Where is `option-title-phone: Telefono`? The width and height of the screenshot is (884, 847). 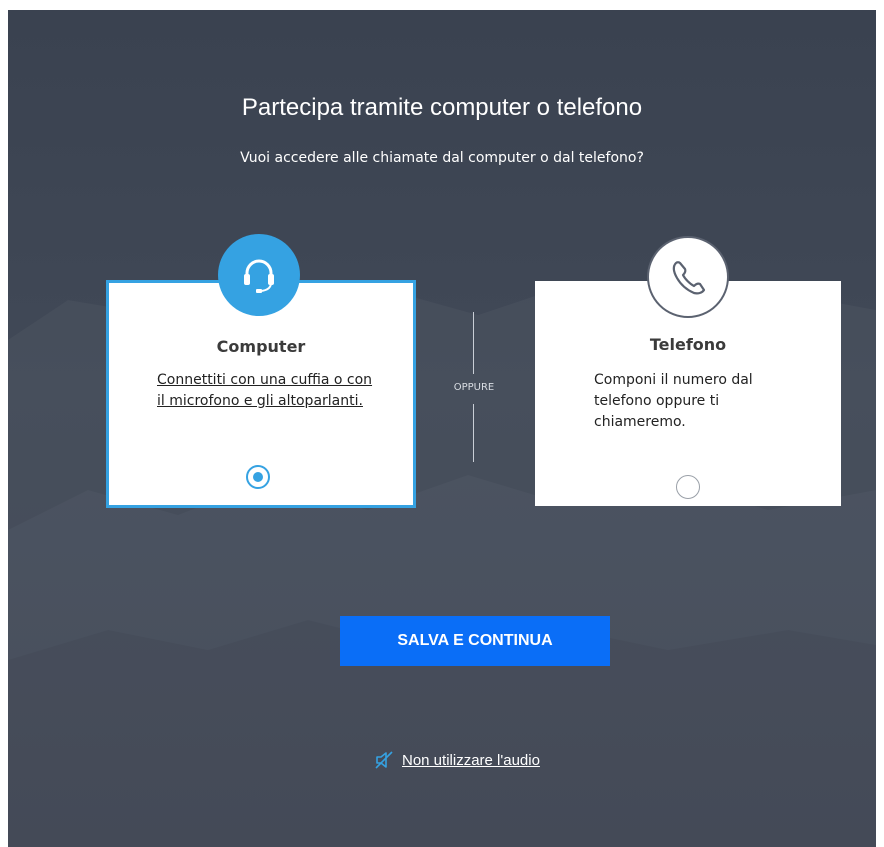 option-title-phone: Telefono is located at coordinates (688, 344).